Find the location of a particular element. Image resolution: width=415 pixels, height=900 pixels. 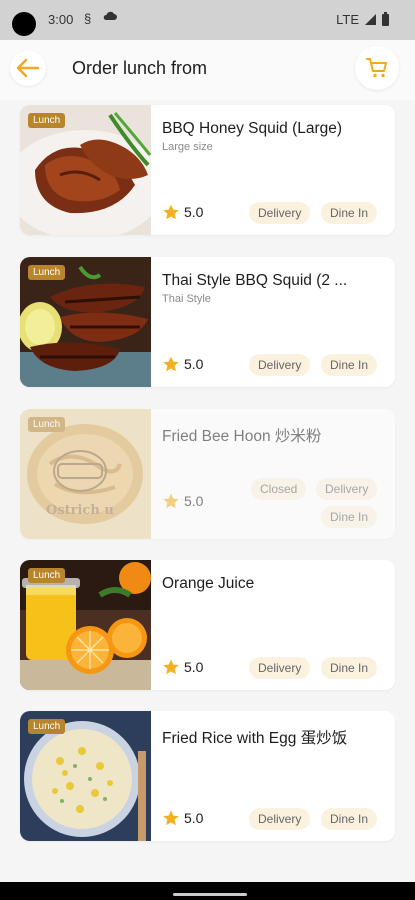

item-name: Orange Juice is located at coordinates (208, 583).